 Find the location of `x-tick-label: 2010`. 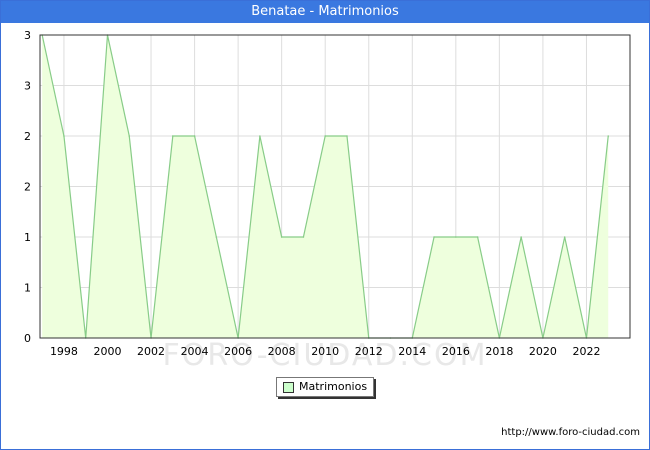

x-tick-label: 2010 is located at coordinates (325, 351).